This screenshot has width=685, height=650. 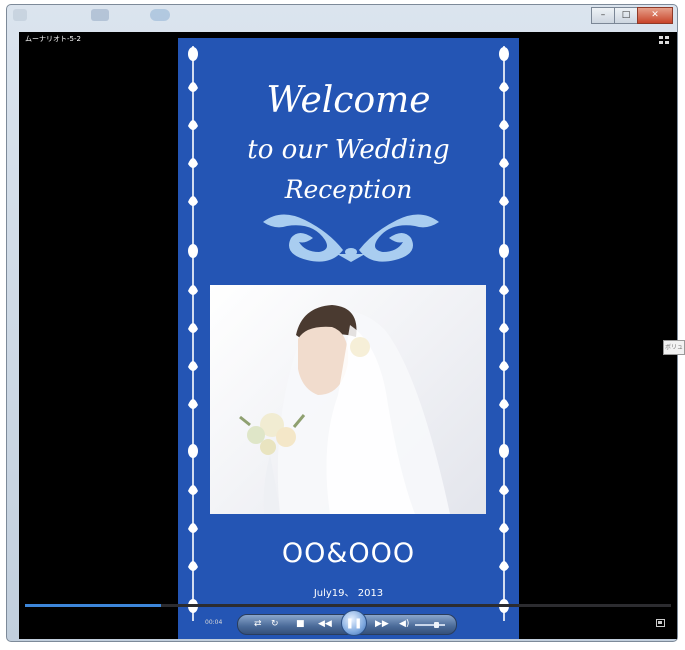 What do you see at coordinates (348, 150) in the screenshot?
I see `welcome-subheading: to our Wedding` at bounding box center [348, 150].